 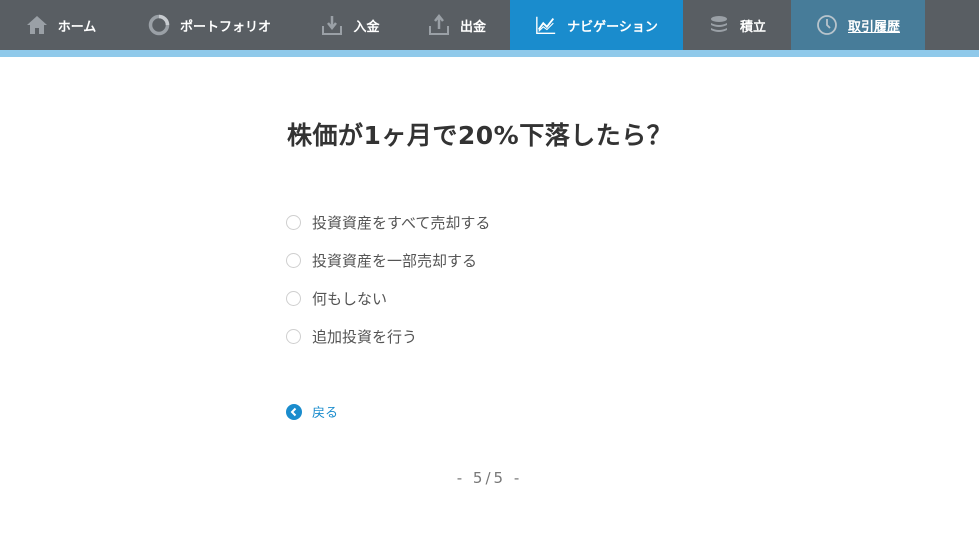 I want to click on nav-home: ホーム, so click(x=61, y=25).